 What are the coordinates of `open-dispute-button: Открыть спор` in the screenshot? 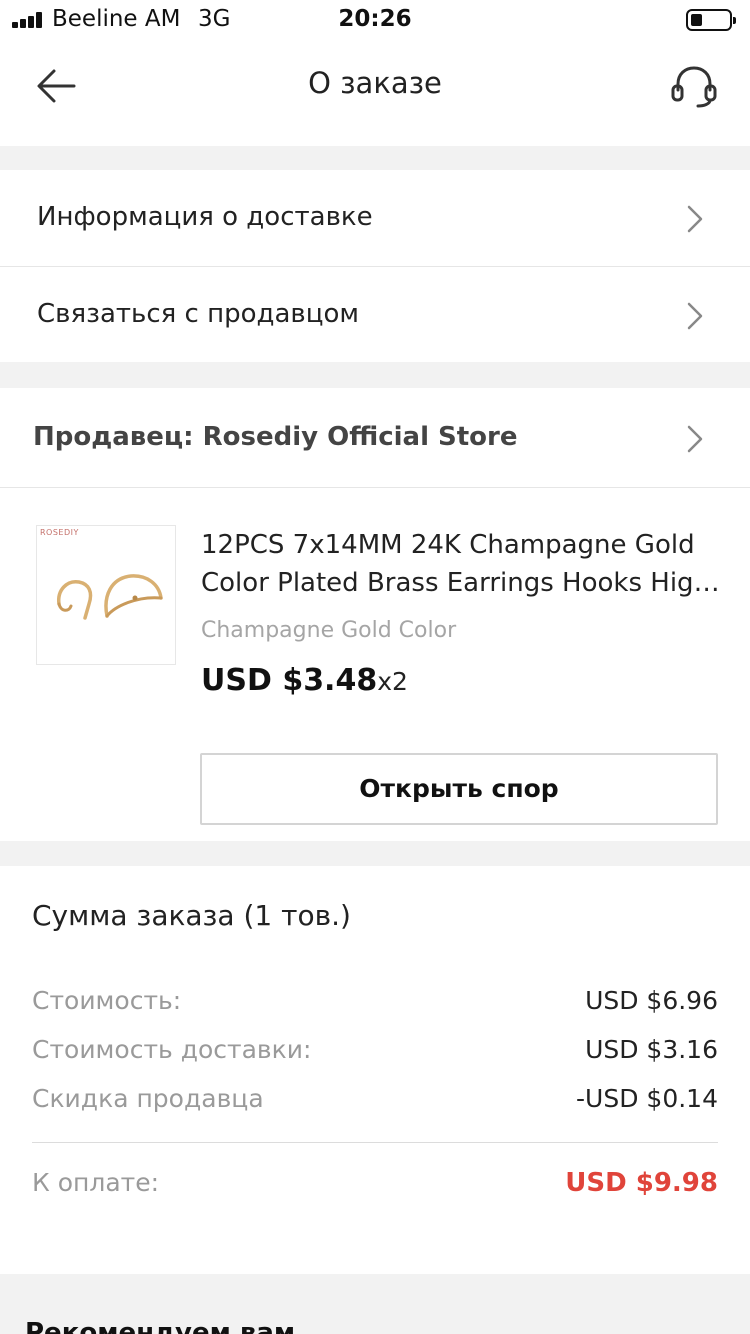 It's located at (459, 789).